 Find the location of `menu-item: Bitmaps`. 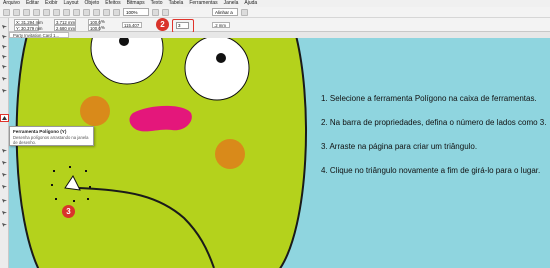

menu-item: Bitmaps is located at coordinates (136, 3).